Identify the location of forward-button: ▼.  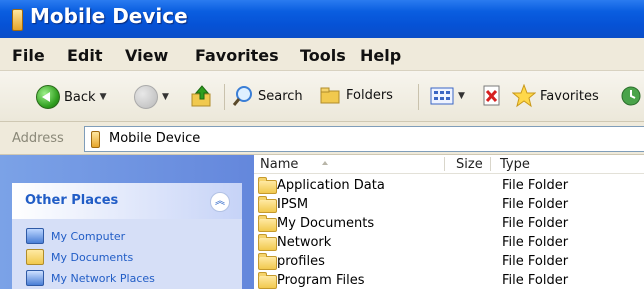
(151, 97).